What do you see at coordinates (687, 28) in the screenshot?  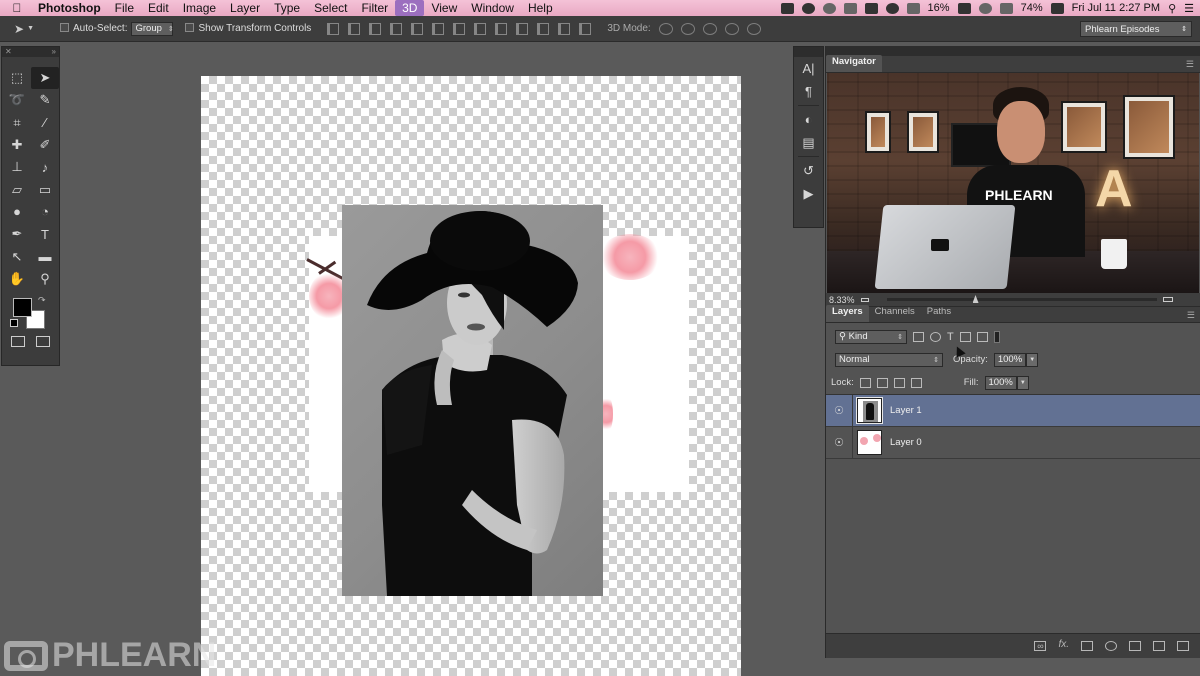 I see `3d-roll-icon` at bounding box center [687, 28].